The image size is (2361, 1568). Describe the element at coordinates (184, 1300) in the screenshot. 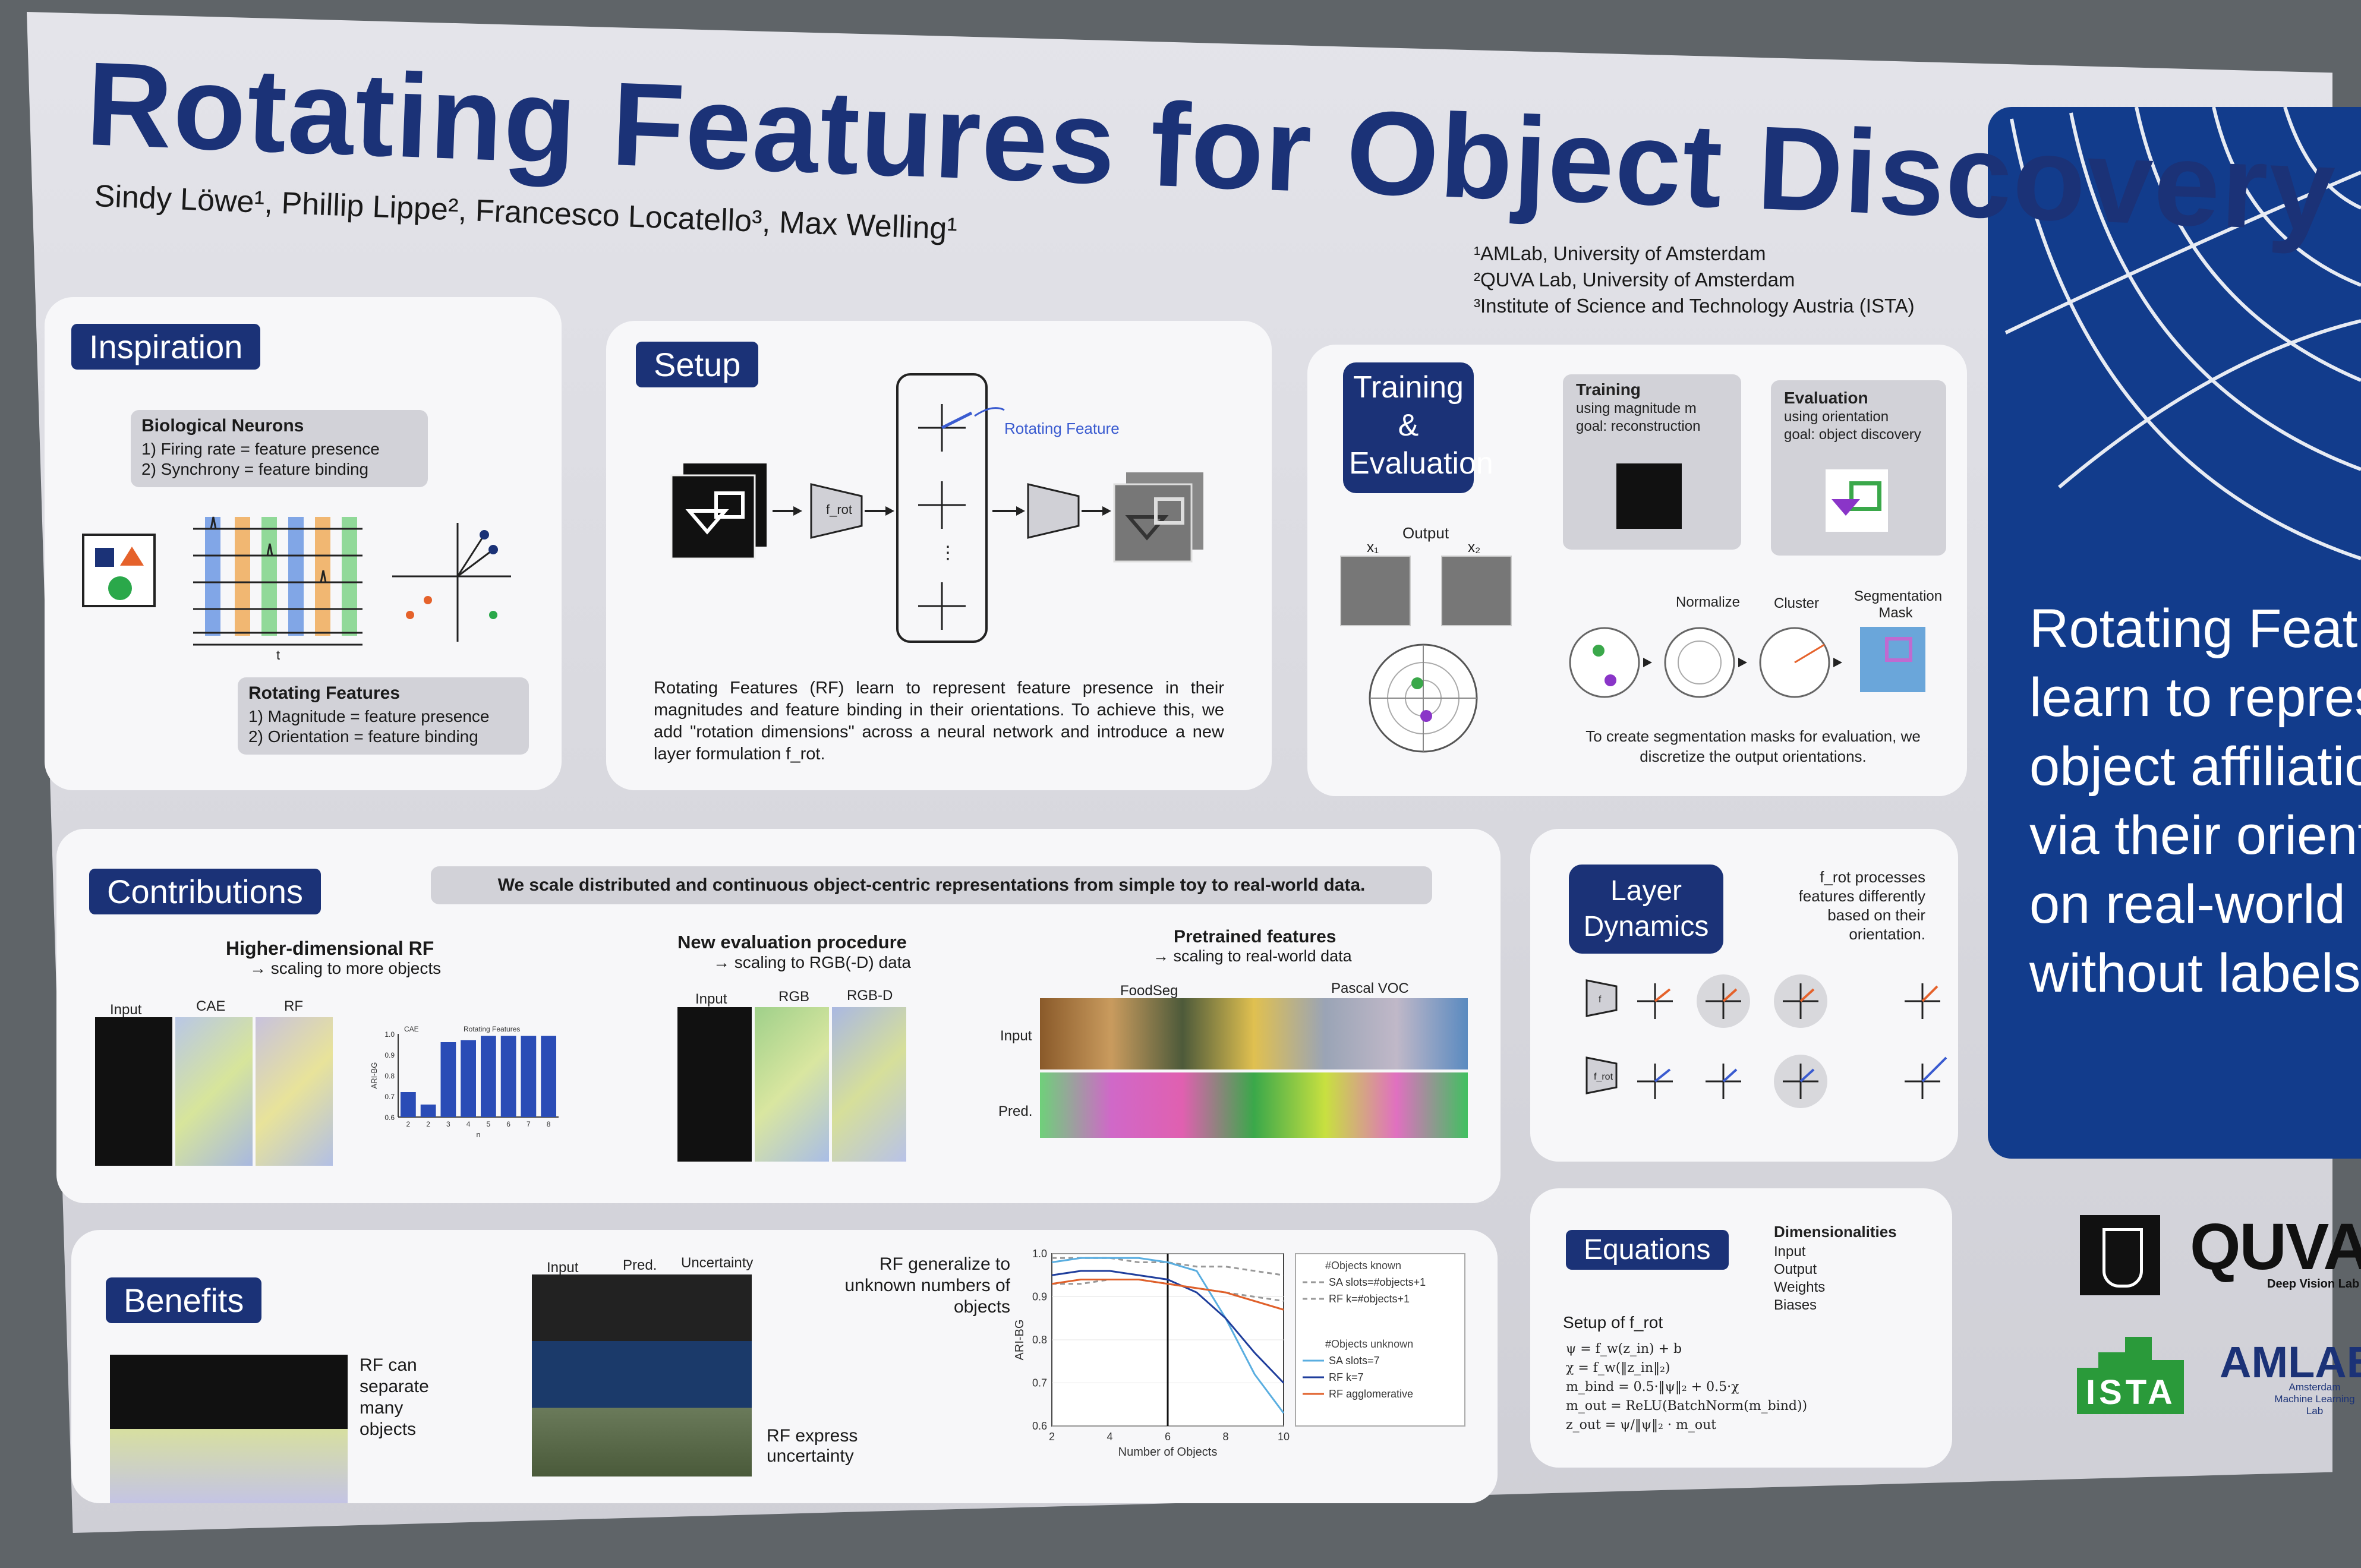

I see `benefits-header: Benefits` at that location.